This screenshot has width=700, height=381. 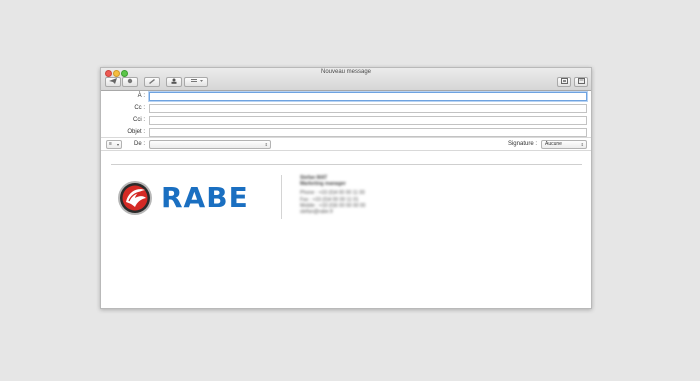 What do you see at coordinates (346, 137) in the screenshot?
I see `fields-separator` at bounding box center [346, 137].